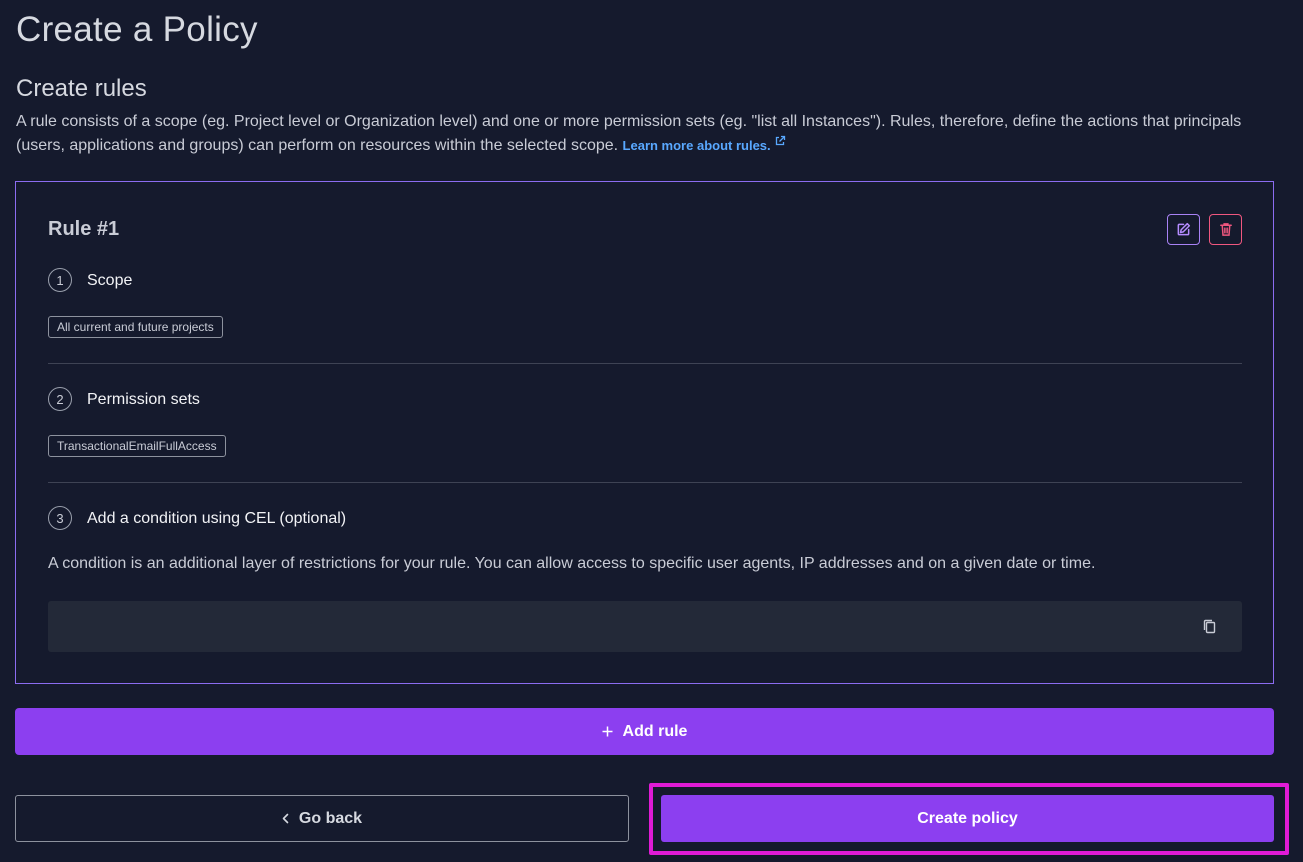 Image resolution: width=1303 pixels, height=862 pixels. I want to click on create-policy-label: Create policy, so click(967, 818).